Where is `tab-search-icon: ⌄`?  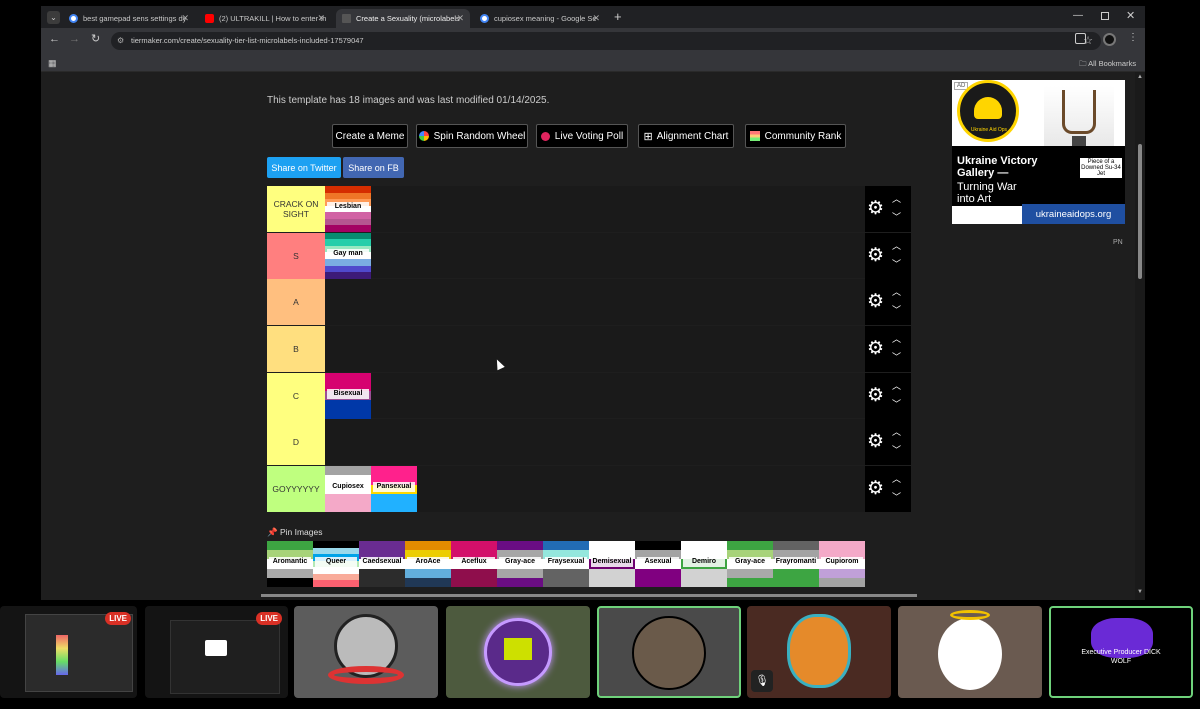
tab-search-icon: ⌄ is located at coordinates (53, 17).